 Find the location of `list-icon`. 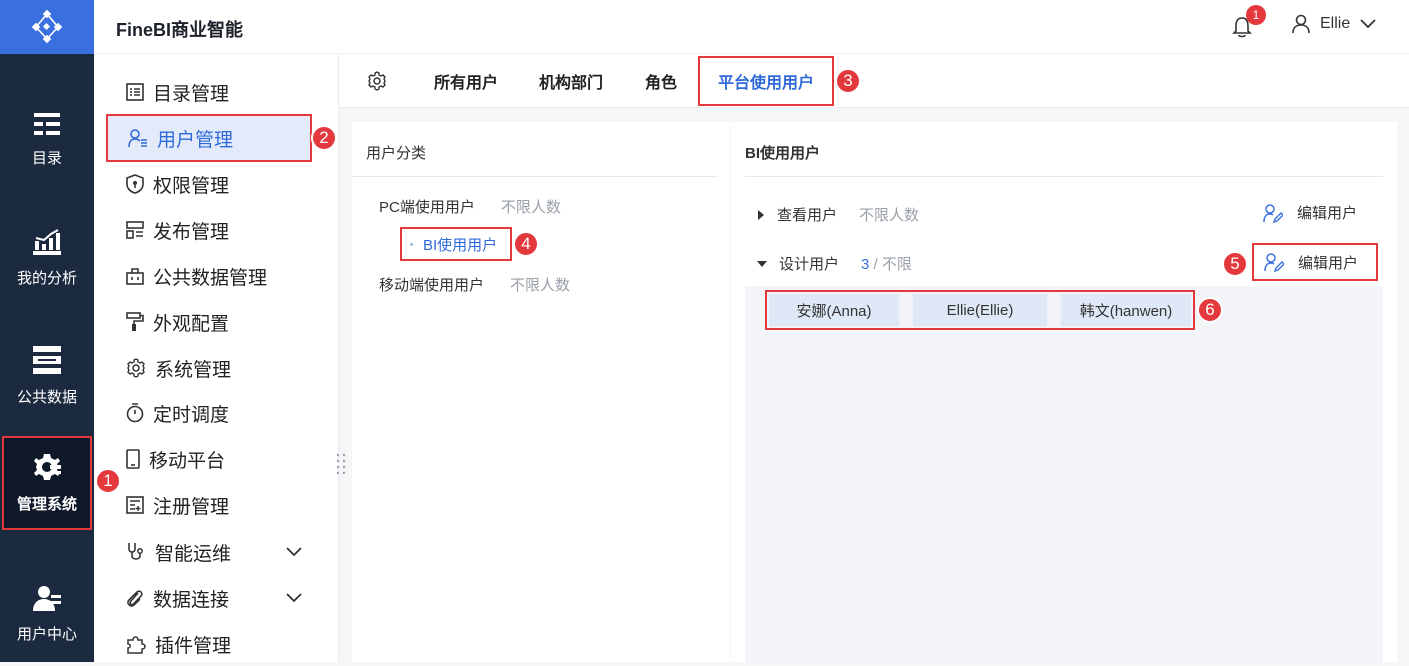

list-icon is located at coordinates (135, 92).